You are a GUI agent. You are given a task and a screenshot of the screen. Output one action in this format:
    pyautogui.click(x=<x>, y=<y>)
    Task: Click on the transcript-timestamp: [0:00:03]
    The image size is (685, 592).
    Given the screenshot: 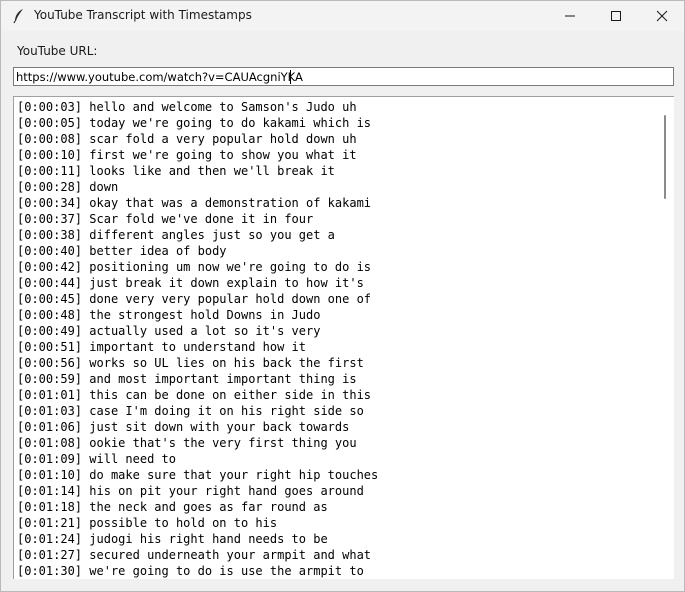 What is the action you would take?
    pyautogui.click(x=50, y=107)
    